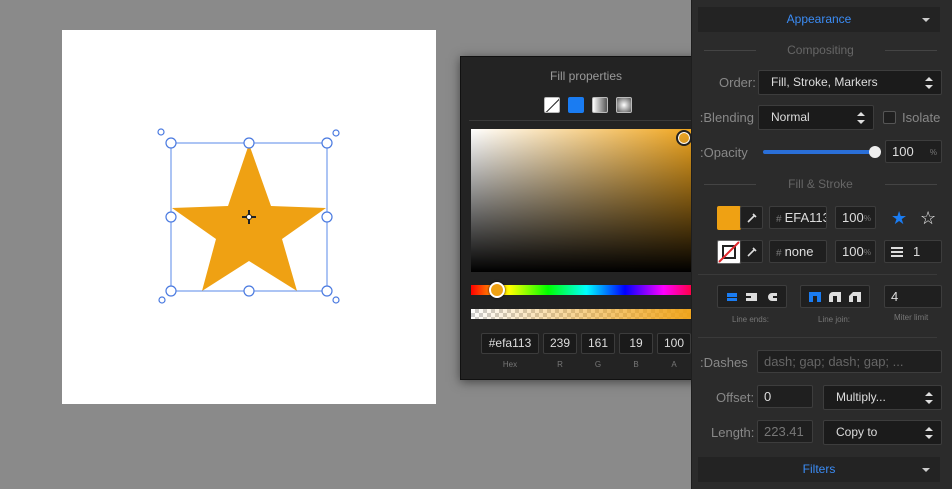 This screenshot has height=489, width=952. I want to click on fill-hex-input: # EFA113, so click(798, 217).